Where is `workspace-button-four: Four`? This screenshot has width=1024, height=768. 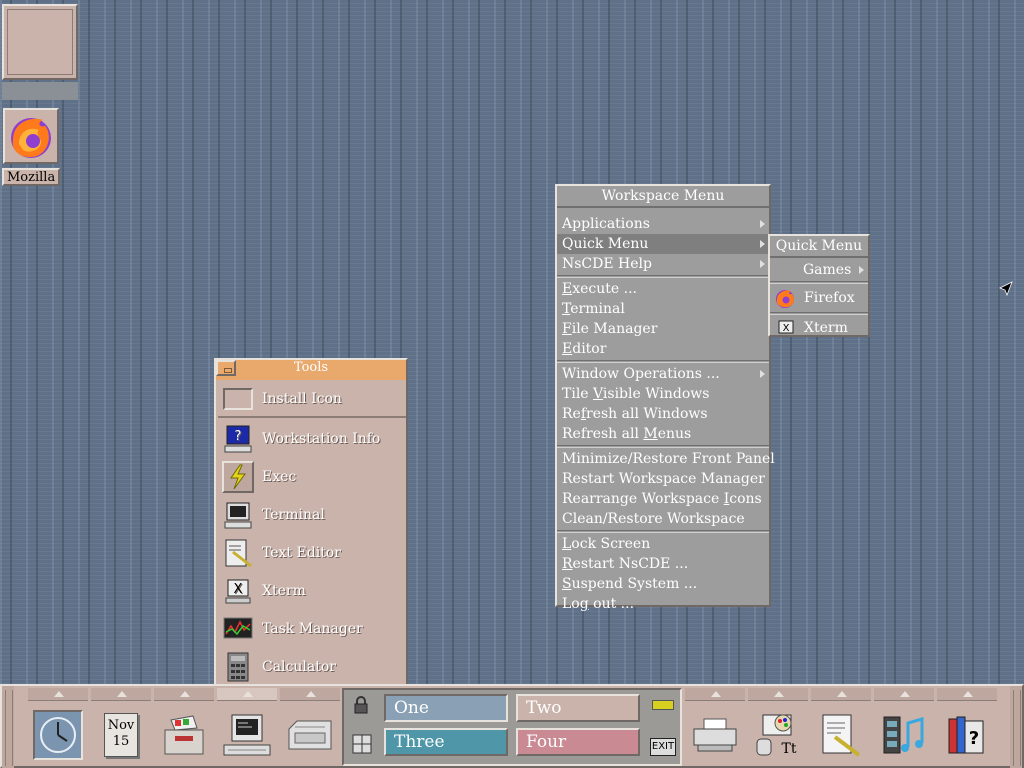 workspace-button-four: Four is located at coordinates (578, 742).